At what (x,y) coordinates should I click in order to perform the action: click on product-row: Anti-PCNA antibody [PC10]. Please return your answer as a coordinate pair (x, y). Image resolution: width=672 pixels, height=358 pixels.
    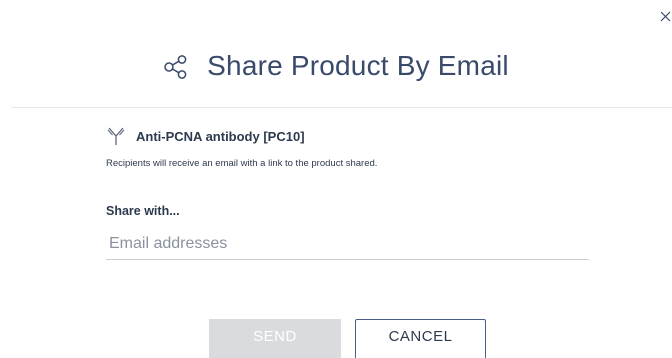
    Looking at the image, I should click on (205, 136).